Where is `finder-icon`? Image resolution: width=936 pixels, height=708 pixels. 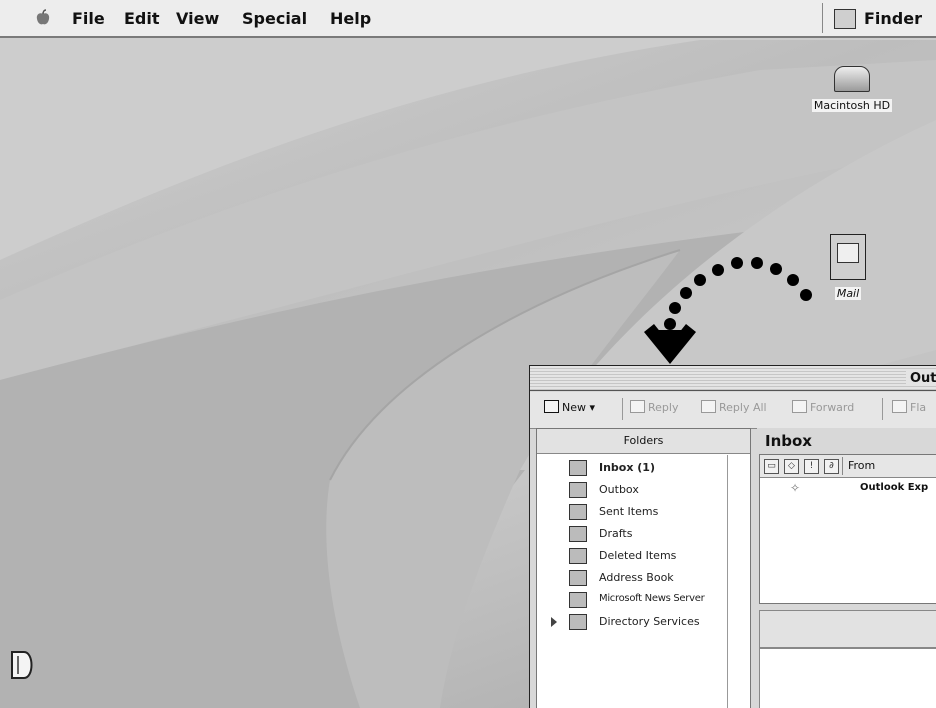
finder-icon is located at coordinates (845, 19).